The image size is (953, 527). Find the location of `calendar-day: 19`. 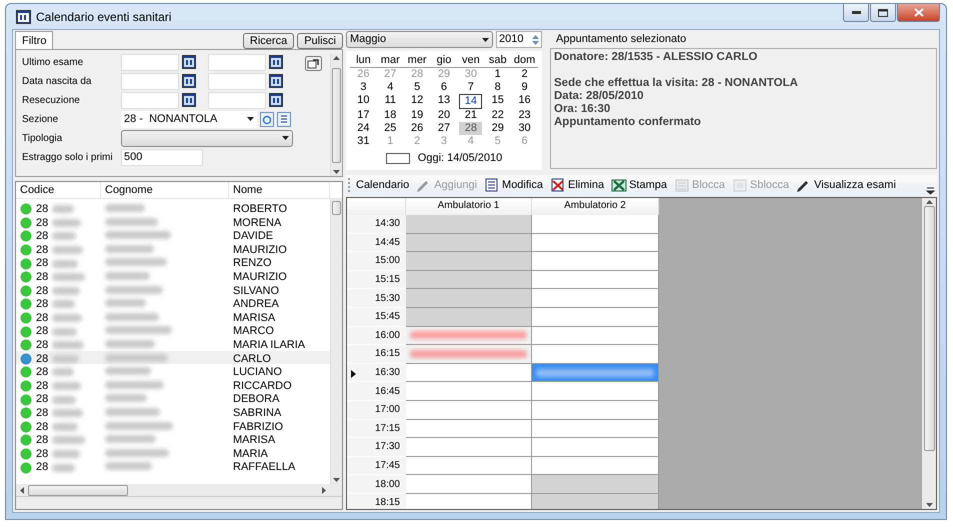

calendar-day: 19 is located at coordinates (417, 115).